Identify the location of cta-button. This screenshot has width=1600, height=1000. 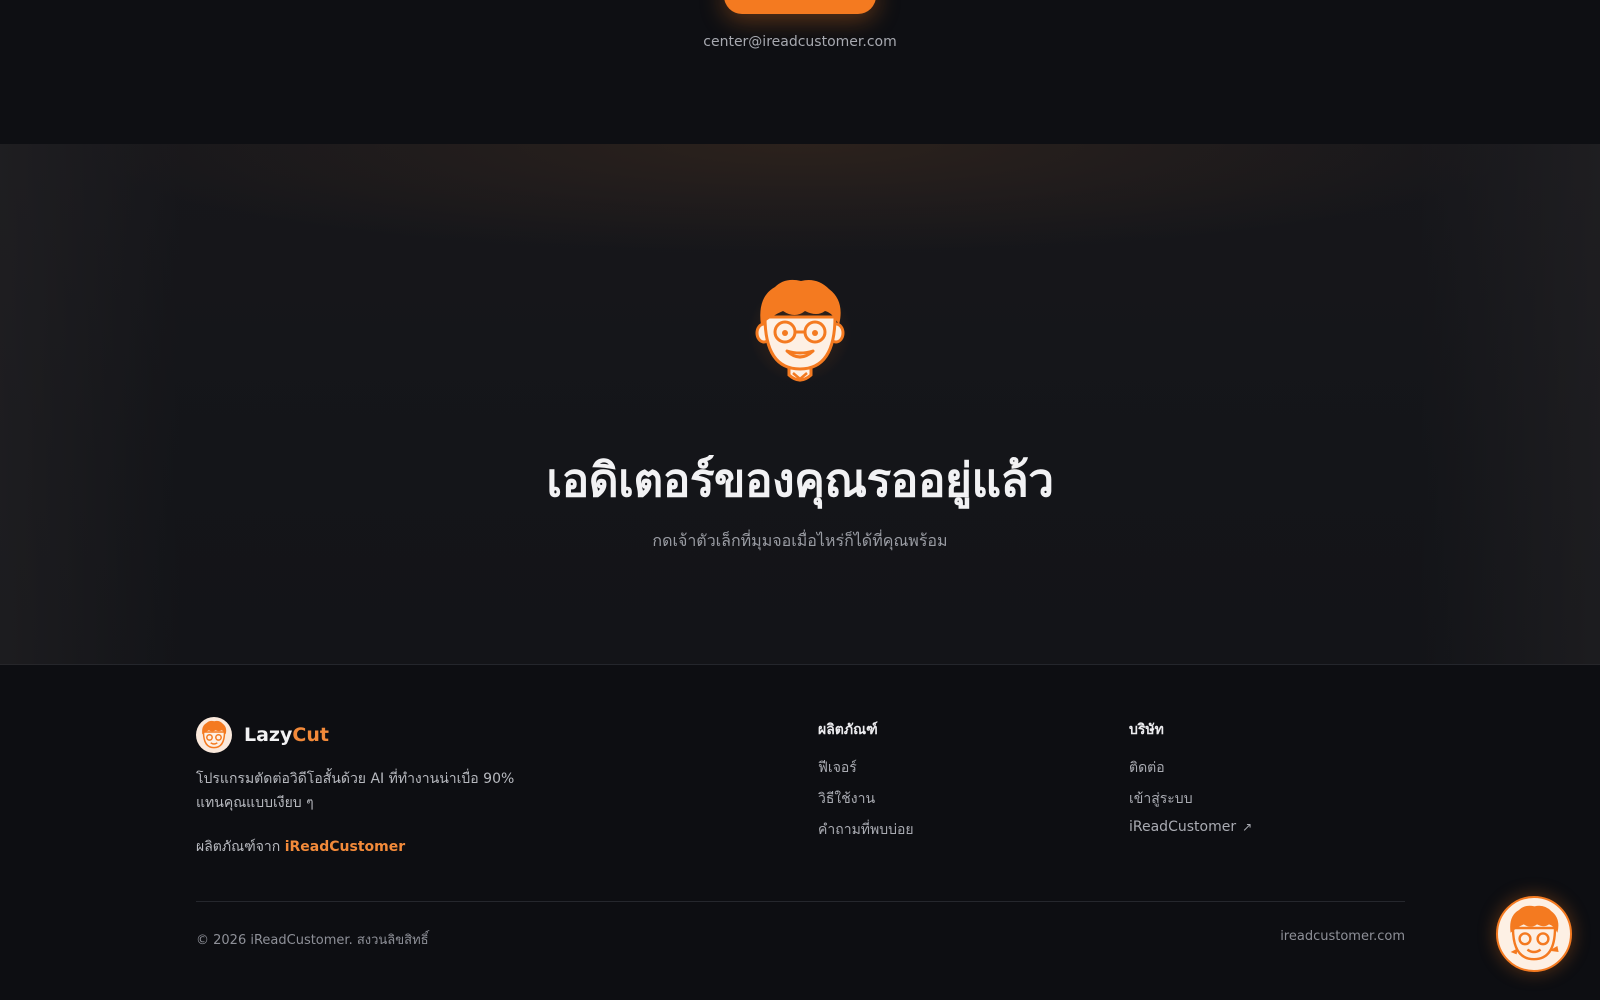
(800, 7).